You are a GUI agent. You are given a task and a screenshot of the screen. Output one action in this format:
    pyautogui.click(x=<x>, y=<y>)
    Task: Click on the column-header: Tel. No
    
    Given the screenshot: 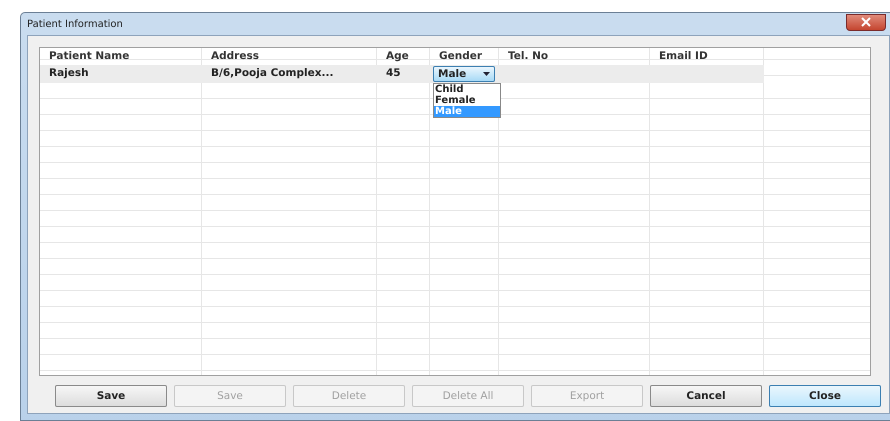 What is the action you would take?
    pyautogui.click(x=528, y=56)
    